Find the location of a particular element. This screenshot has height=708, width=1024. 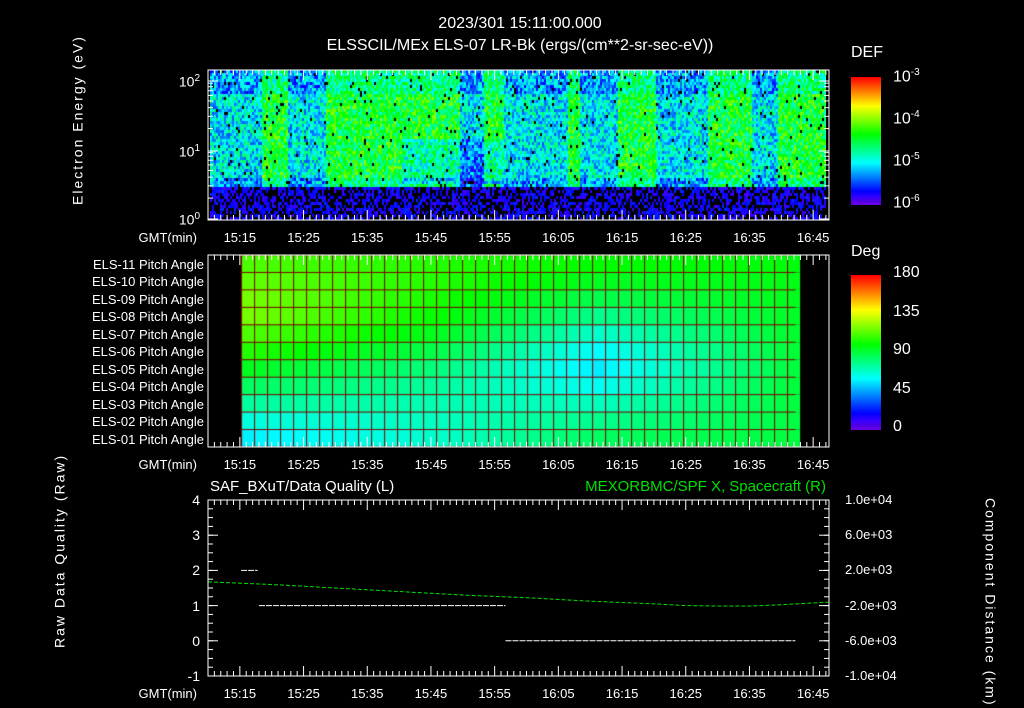

spf-x-line is located at coordinates (518, 594).